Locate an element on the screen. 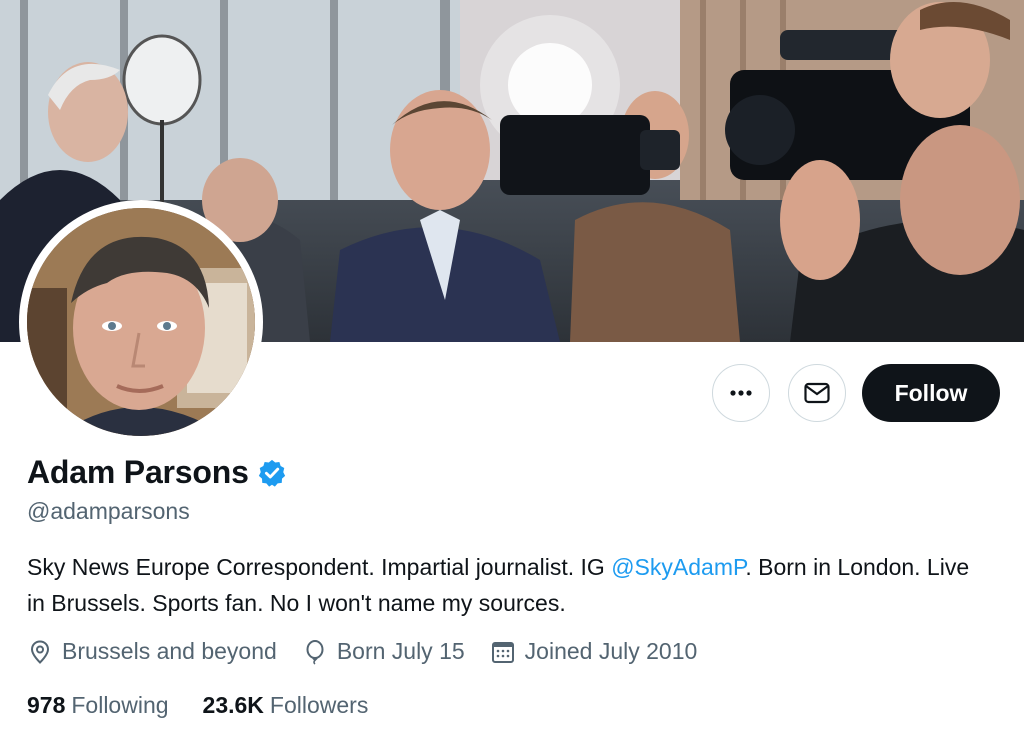 The height and width of the screenshot is (738, 1024). message-button is located at coordinates (817, 393).